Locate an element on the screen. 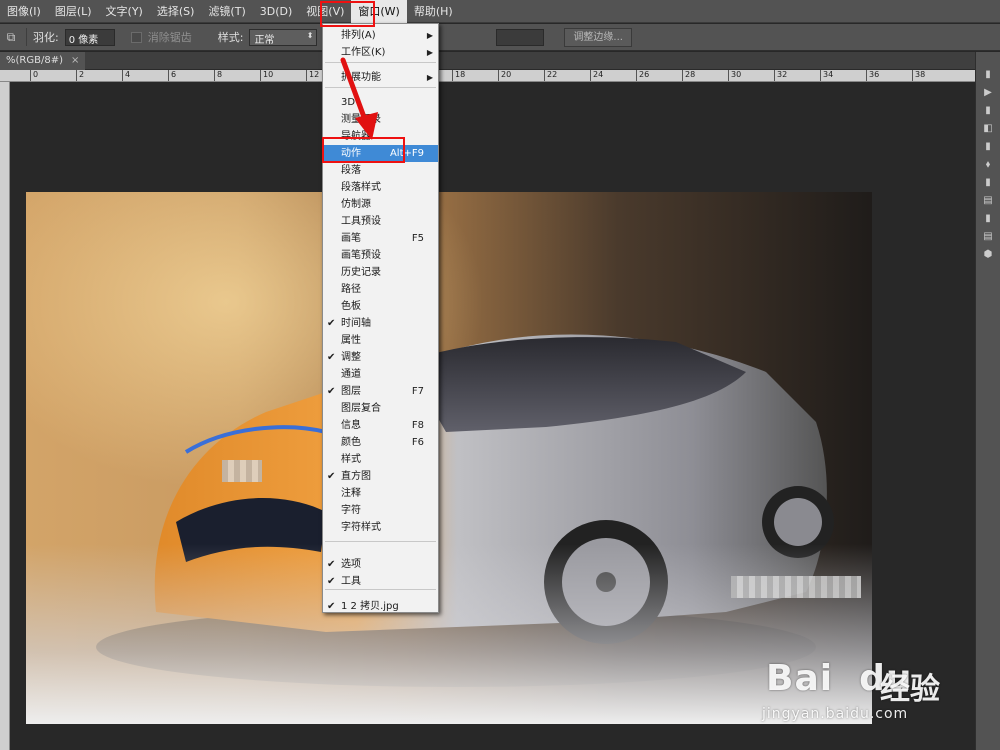  menu-item-label: 导航器 is located at coordinates (356, 136).